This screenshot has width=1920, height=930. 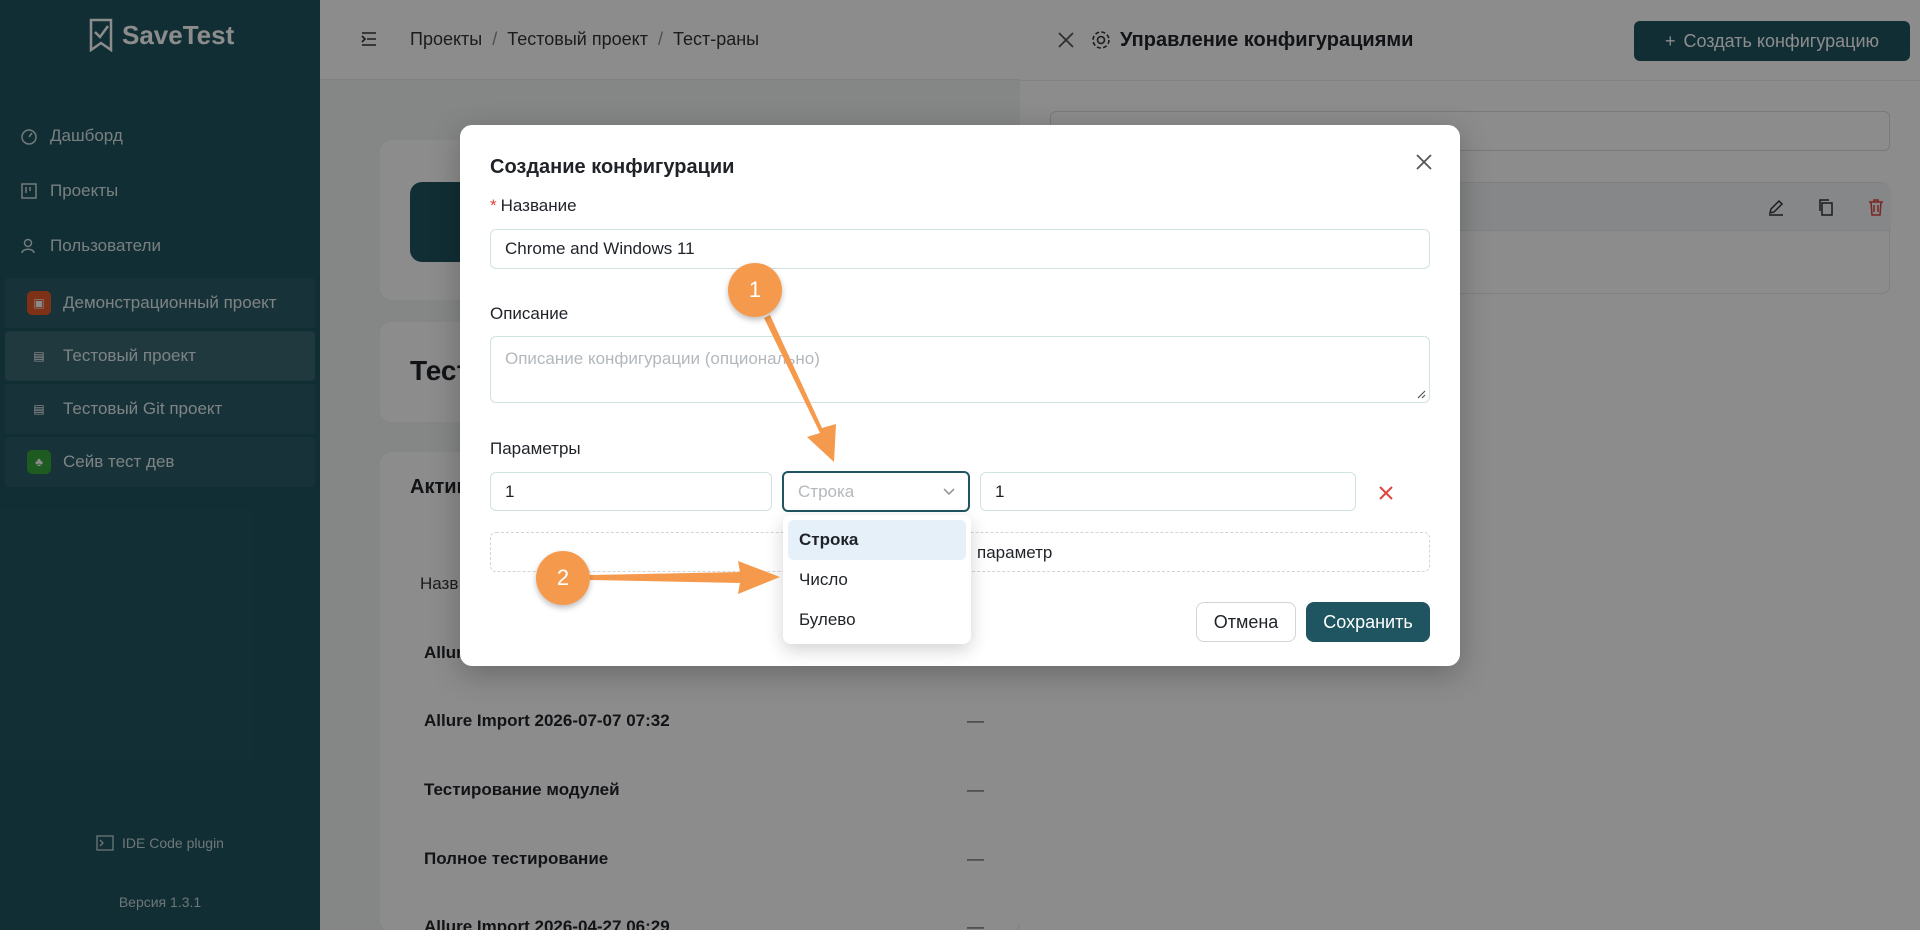 What do you see at coordinates (755, 290) in the screenshot?
I see `annotation-badge-1: 1` at bounding box center [755, 290].